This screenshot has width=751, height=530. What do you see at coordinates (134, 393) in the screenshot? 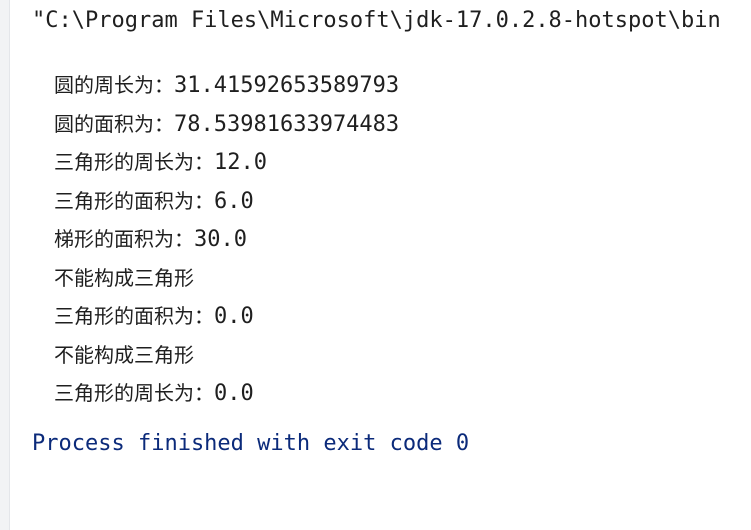
I see `output-label: 三角形的周长为：` at bounding box center [134, 393].